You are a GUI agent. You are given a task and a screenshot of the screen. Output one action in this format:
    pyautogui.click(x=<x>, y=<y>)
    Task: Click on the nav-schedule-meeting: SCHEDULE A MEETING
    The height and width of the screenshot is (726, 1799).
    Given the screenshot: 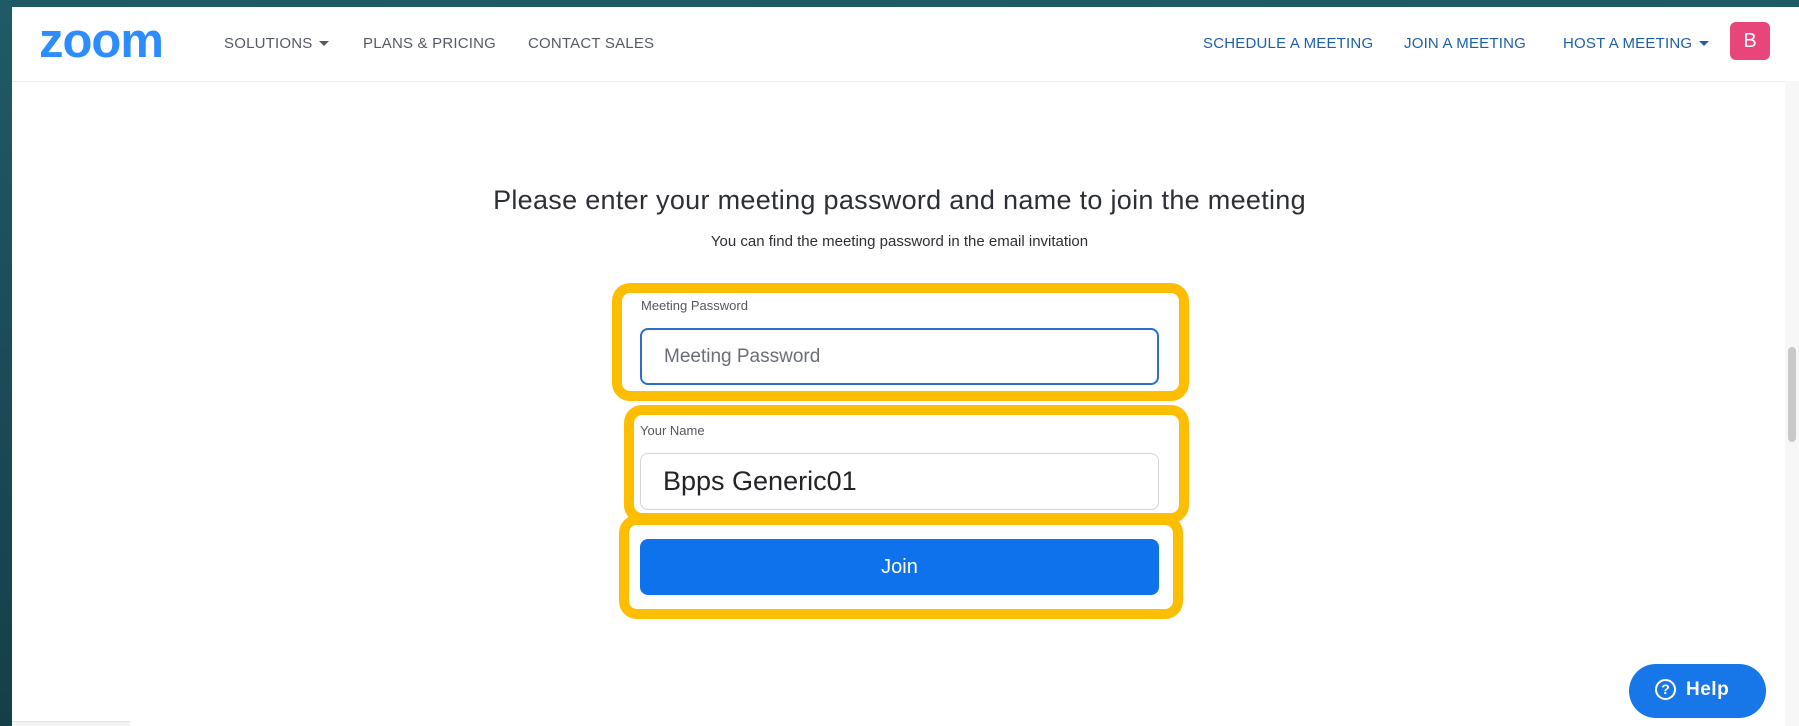 What is the action you would take?
    pyautogui.click(x=1288, y=43)
    